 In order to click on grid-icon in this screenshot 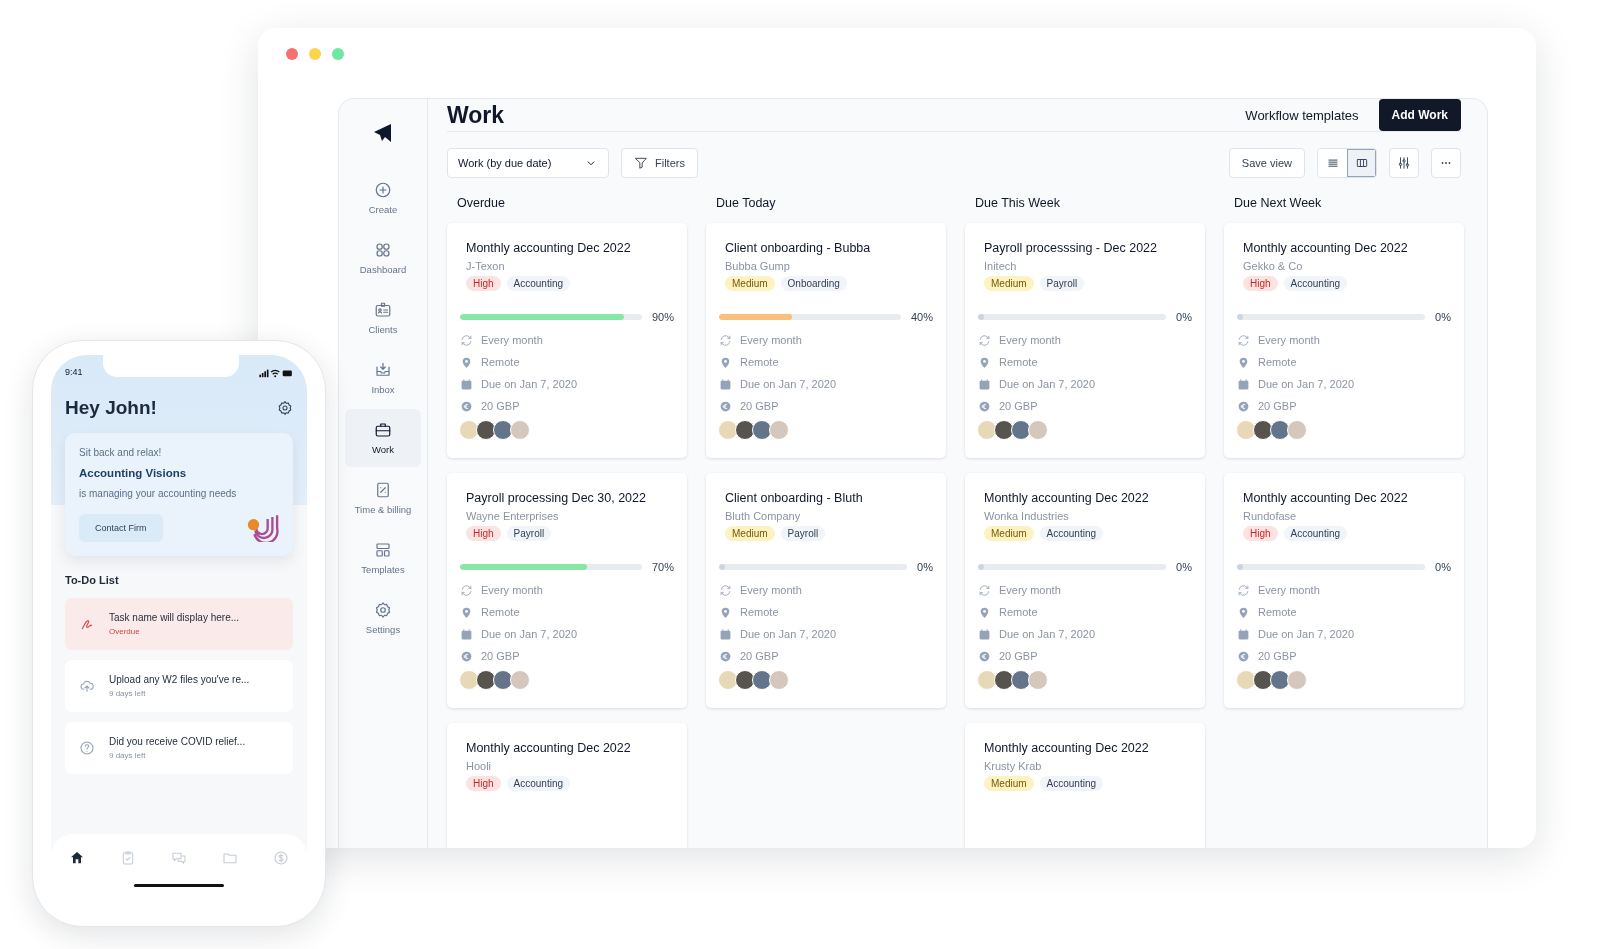, I will do `click(383, 250)`.